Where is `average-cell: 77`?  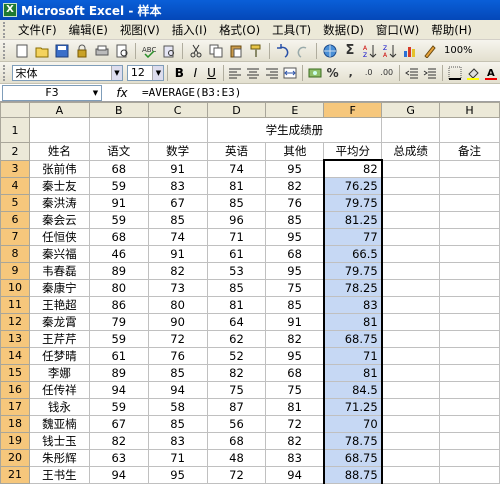 average-cell: 77 is located at coordinates (352, 236).